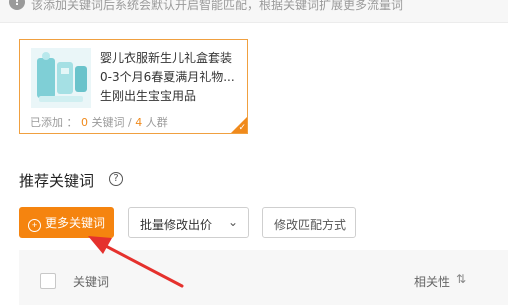 Image resolution: width=508 pixels, height=305 pixels. What do you see at coordinates (176, 225) in the screenshot?
I see `batch-modify-bid-label: 批量修改出价` at bounding box center [176, 225].